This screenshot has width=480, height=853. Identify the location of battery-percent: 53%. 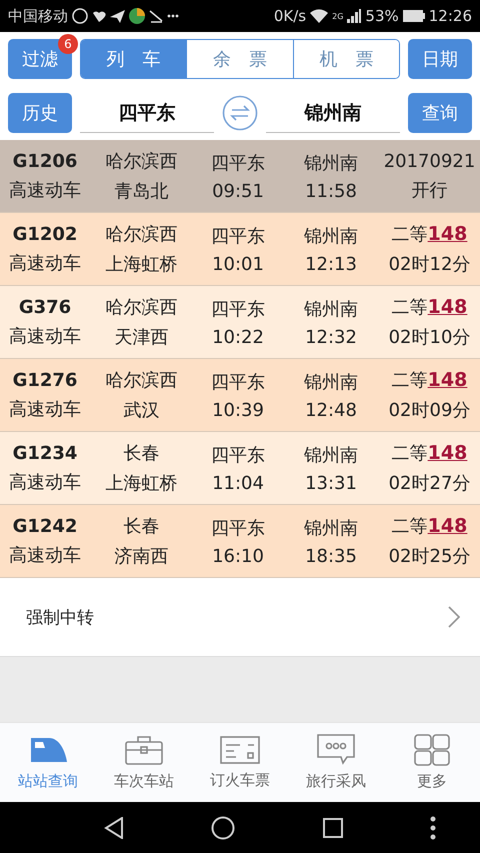
(382, 16).